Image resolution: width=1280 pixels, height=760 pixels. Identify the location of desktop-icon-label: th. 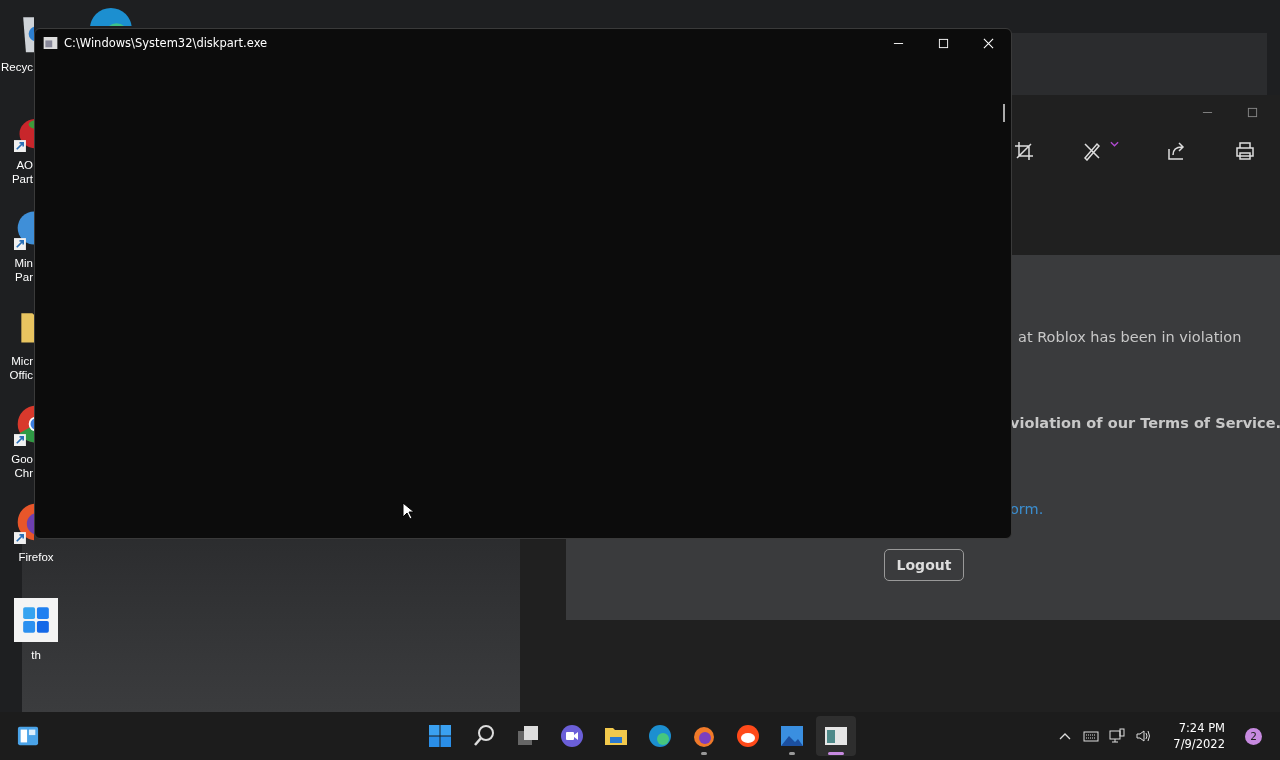
(36, 655).